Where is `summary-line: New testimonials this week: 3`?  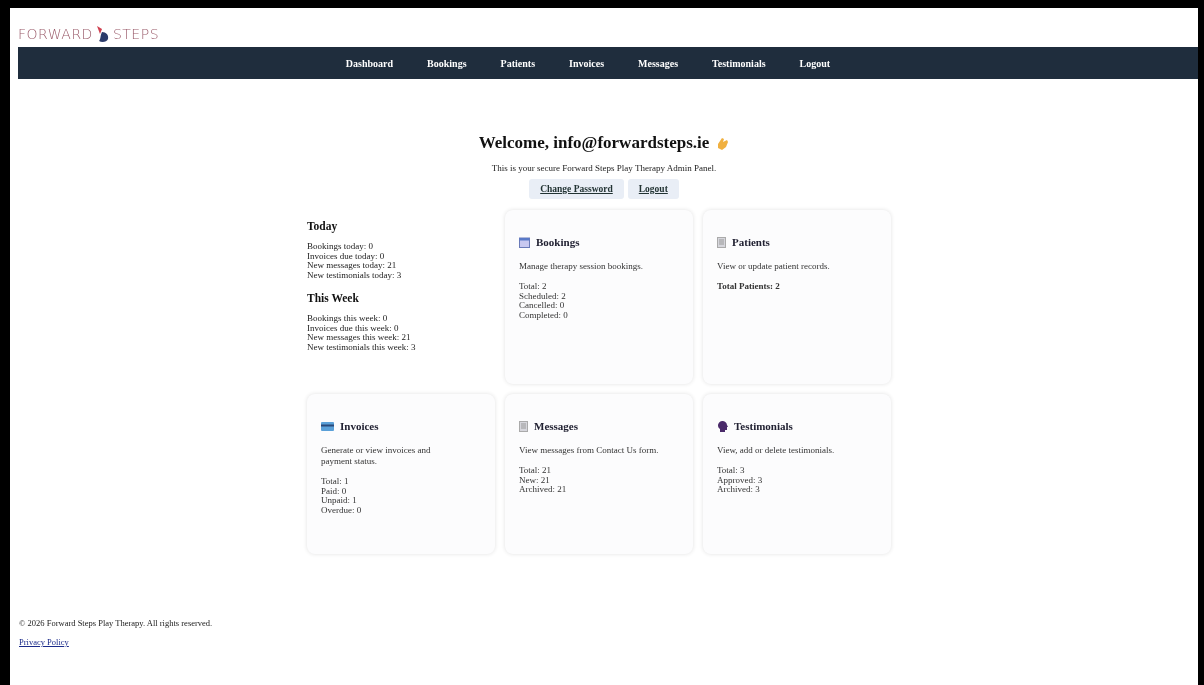 summary-line: New testimonials this week: 3 is located at coordinates (362, 347).